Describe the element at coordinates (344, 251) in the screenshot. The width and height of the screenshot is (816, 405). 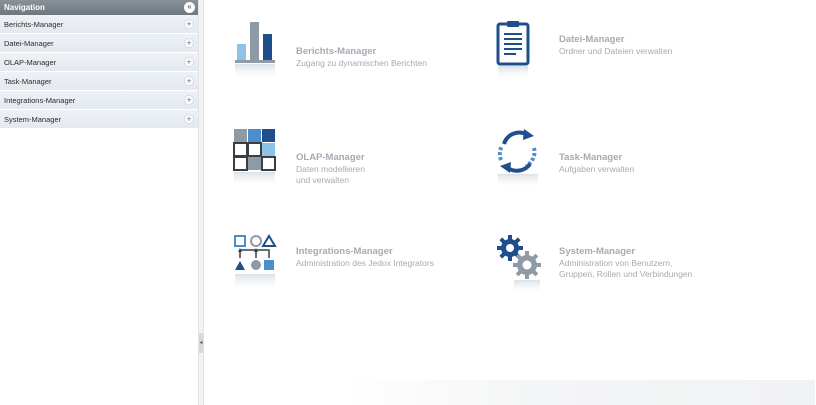
I see `tile-title: Integrations-Manager` at that location.